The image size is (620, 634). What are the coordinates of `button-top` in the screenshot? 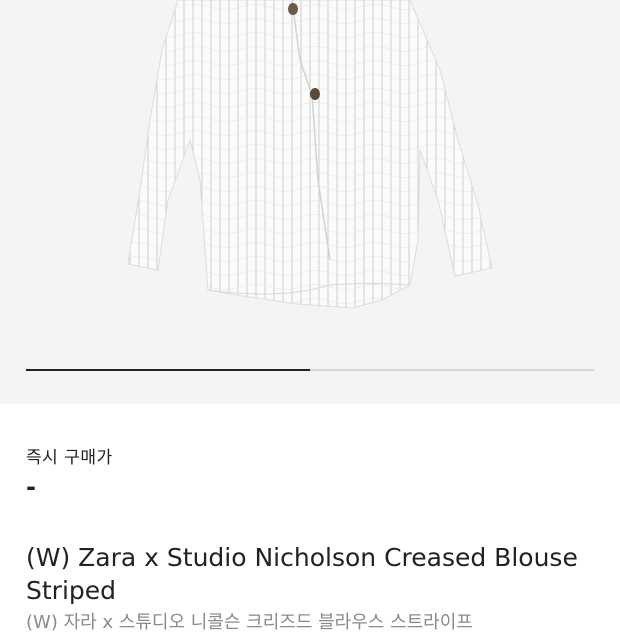 It's located at (293, 9).